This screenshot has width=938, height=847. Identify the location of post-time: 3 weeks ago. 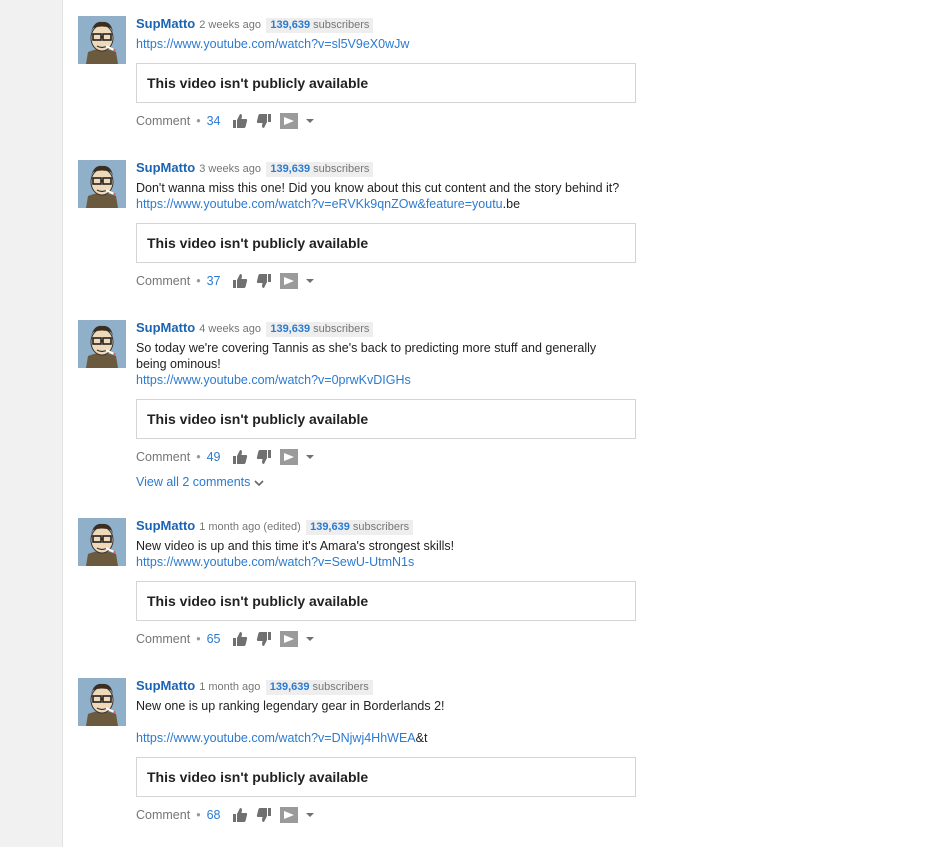
(230, 169).